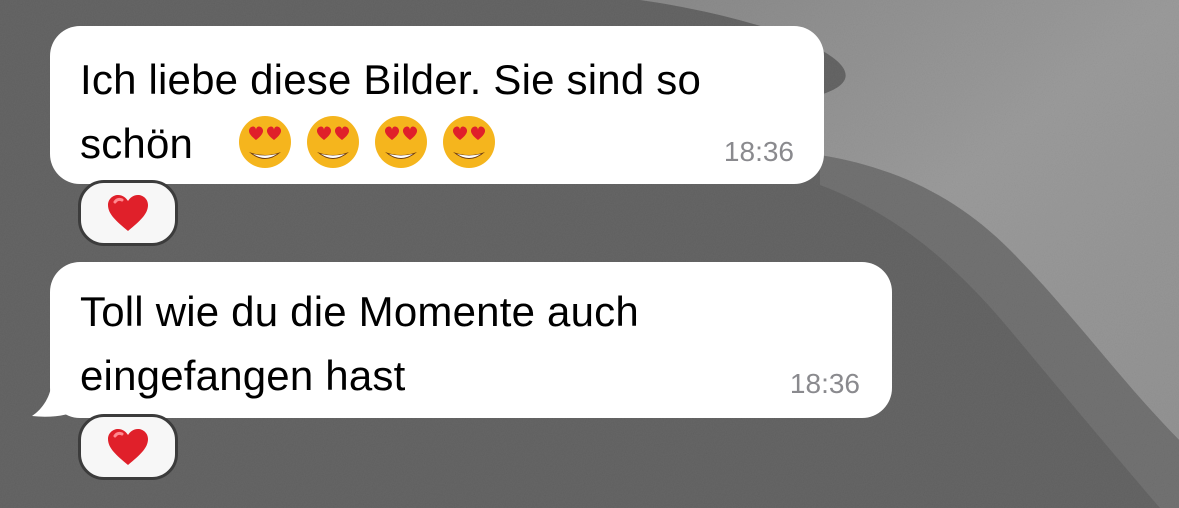  I want to click on message-line: Toll wie du die Momente auch, so click(359, 311).